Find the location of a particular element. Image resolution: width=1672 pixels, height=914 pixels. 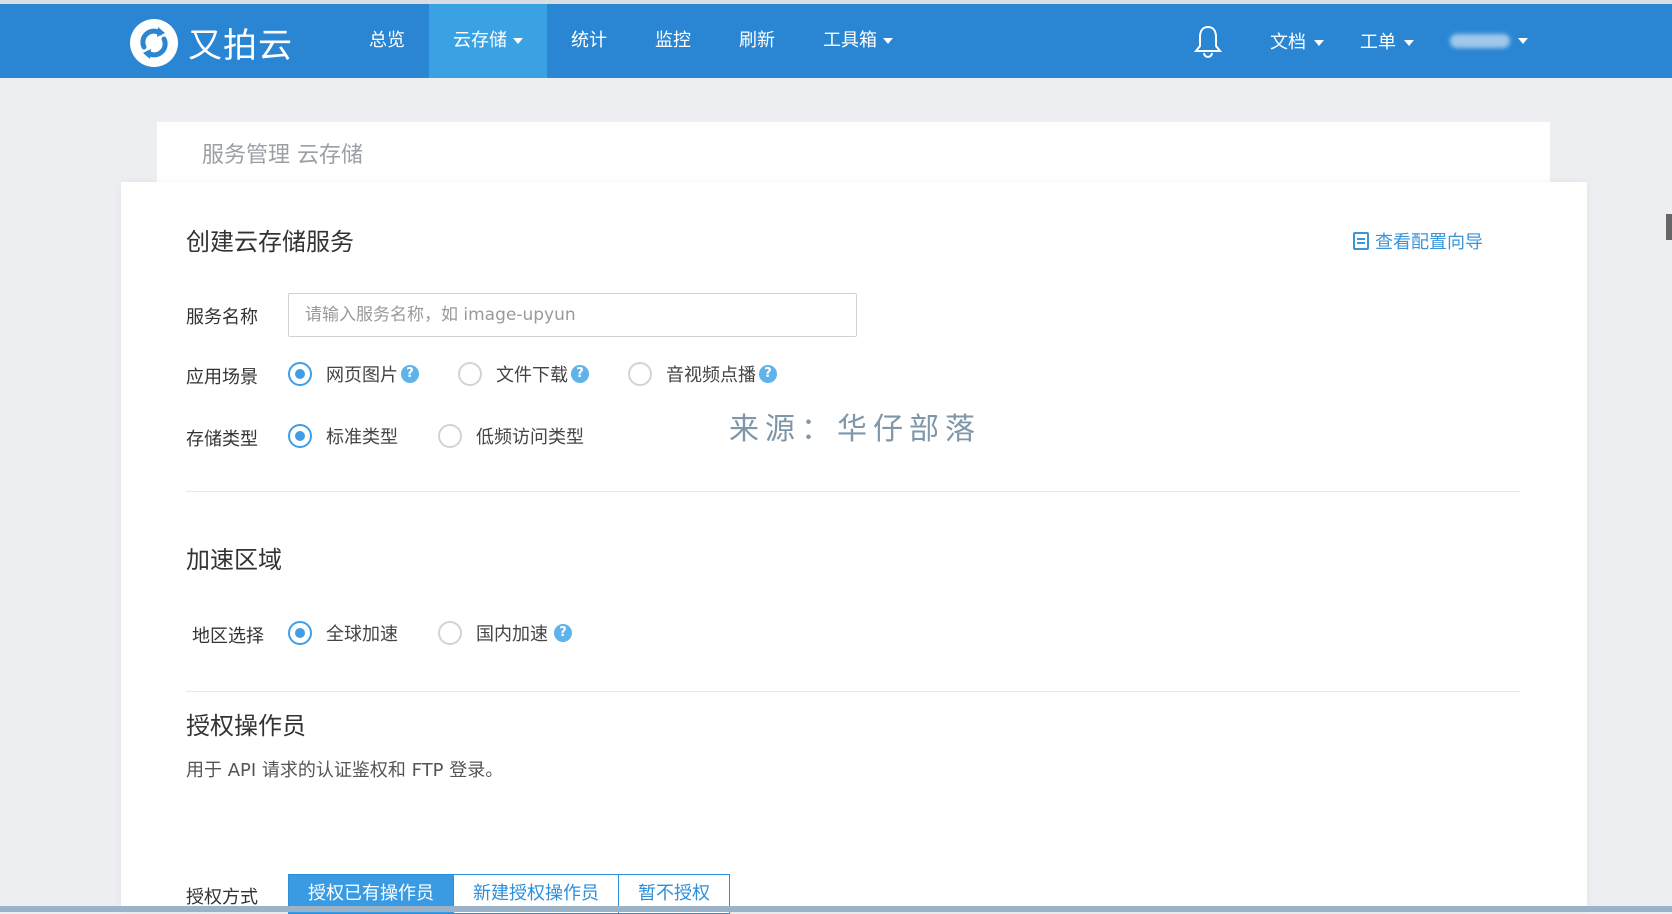

taskbar is located at coordinates (836, 909).